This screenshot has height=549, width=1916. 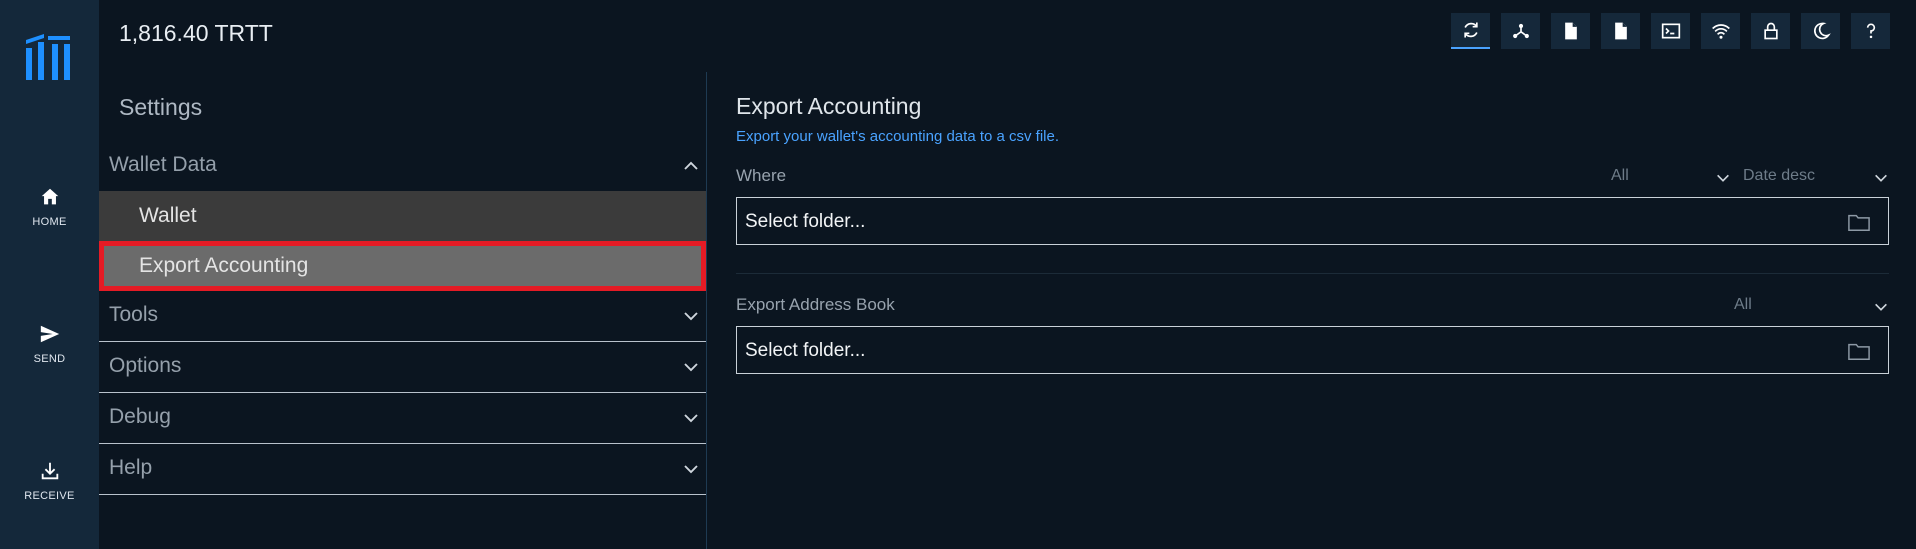 What do you see at coordinates (829, 106) in the screenshot?
I see `page-title: Export Accounting` at bounding box center [829, 106].